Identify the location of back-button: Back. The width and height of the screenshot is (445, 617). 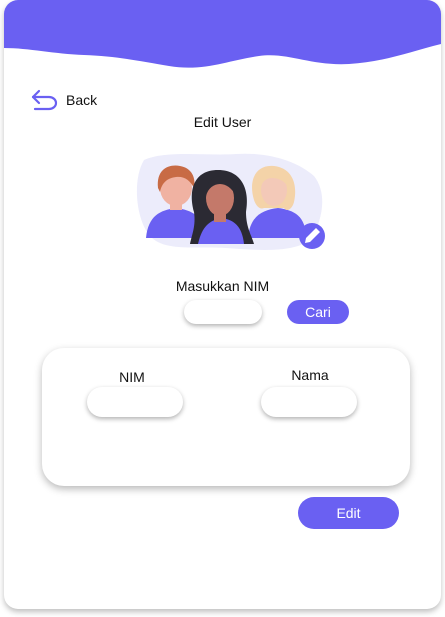
(63, 100).